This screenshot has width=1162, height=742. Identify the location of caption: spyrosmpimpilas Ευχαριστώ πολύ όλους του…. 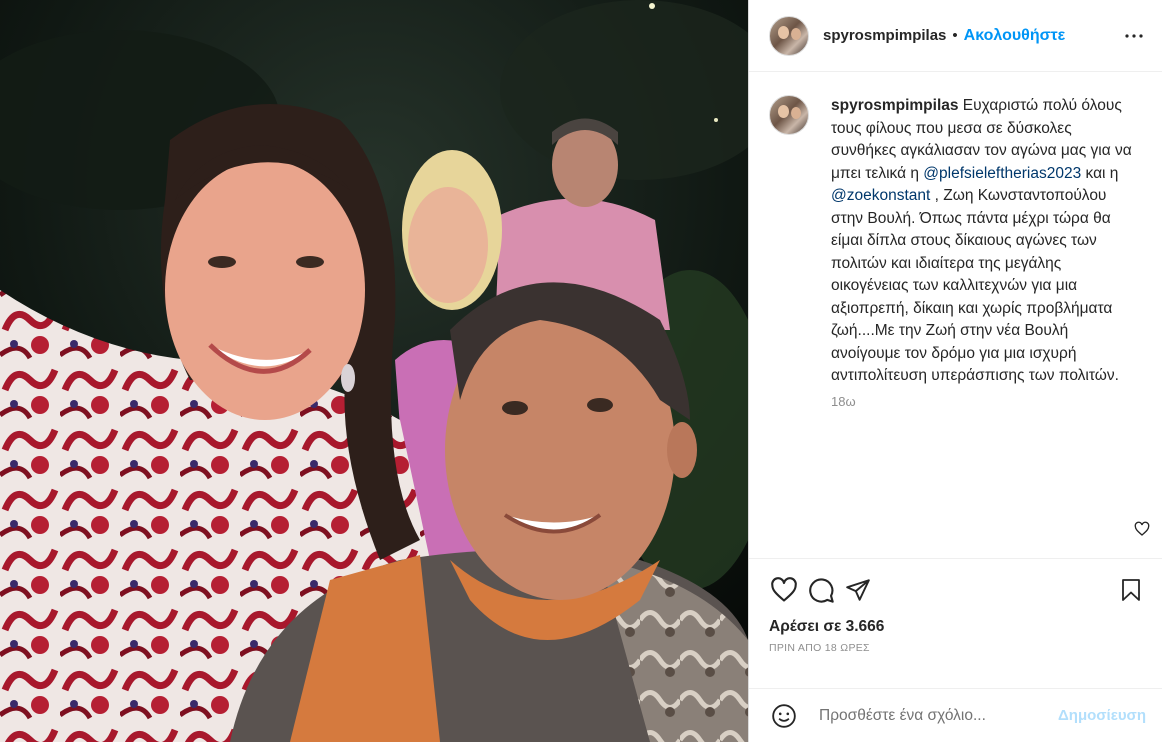
(957, 252).